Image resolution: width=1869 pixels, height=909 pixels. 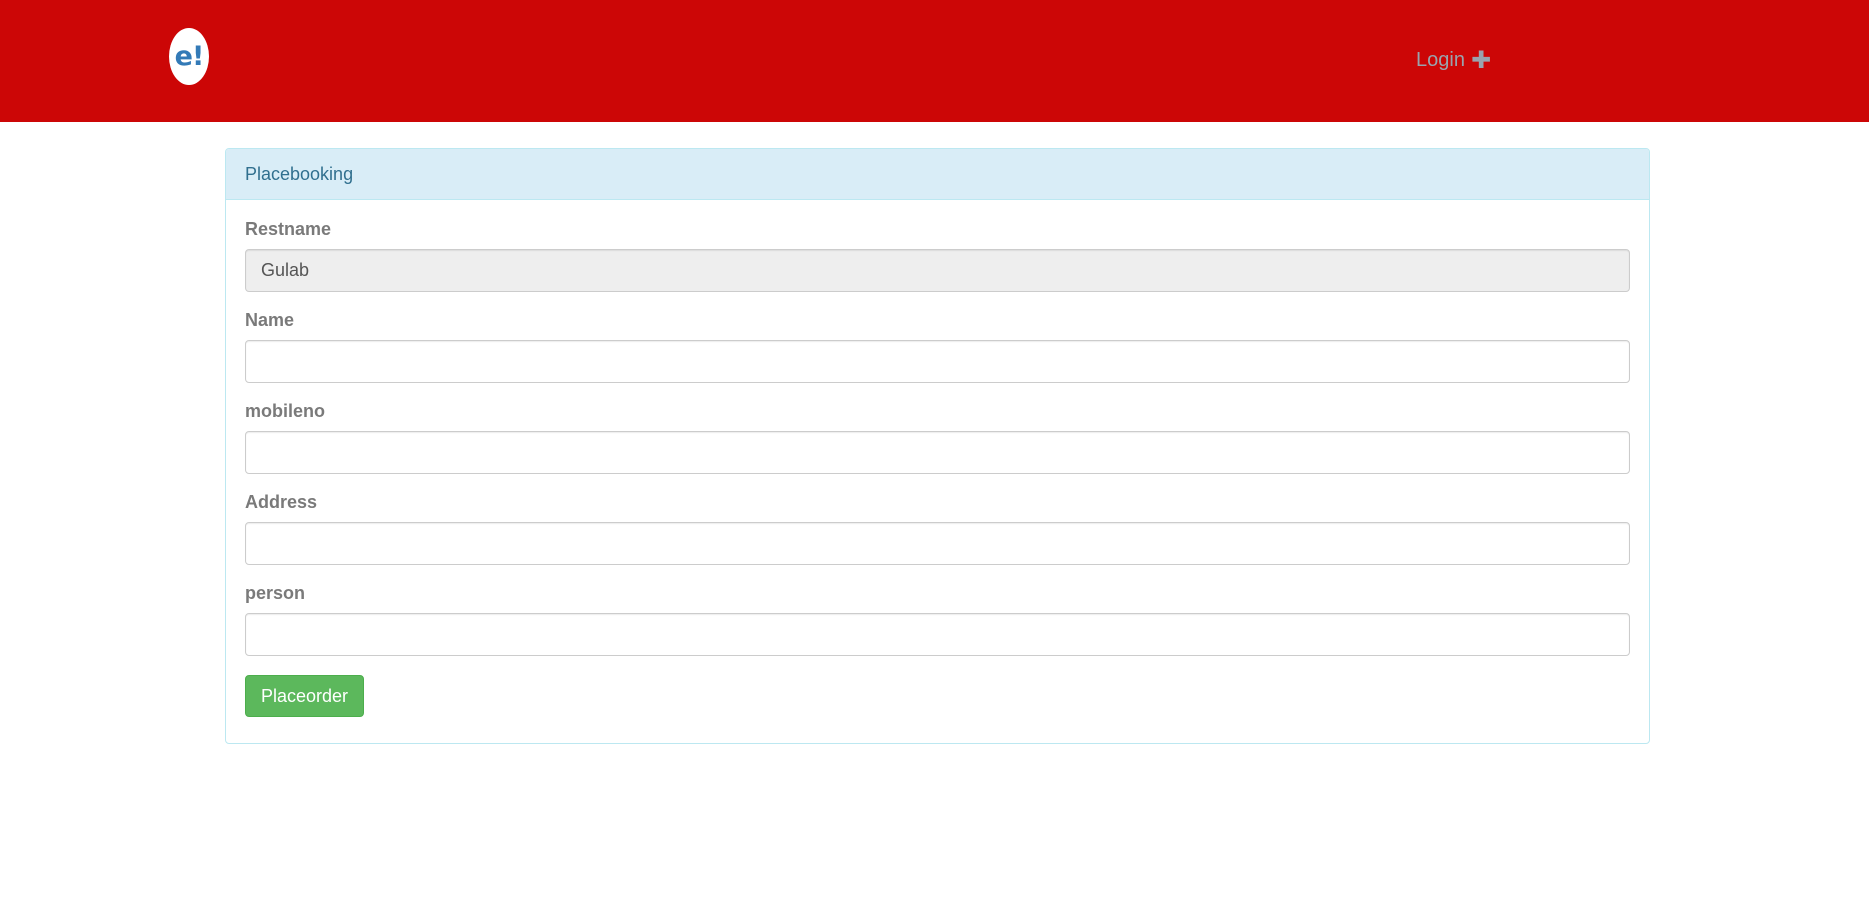 What do you see at coordinates (1440, 59) in the screenshot?
I see `login-label: Login` at bounding box center [1440, 59].